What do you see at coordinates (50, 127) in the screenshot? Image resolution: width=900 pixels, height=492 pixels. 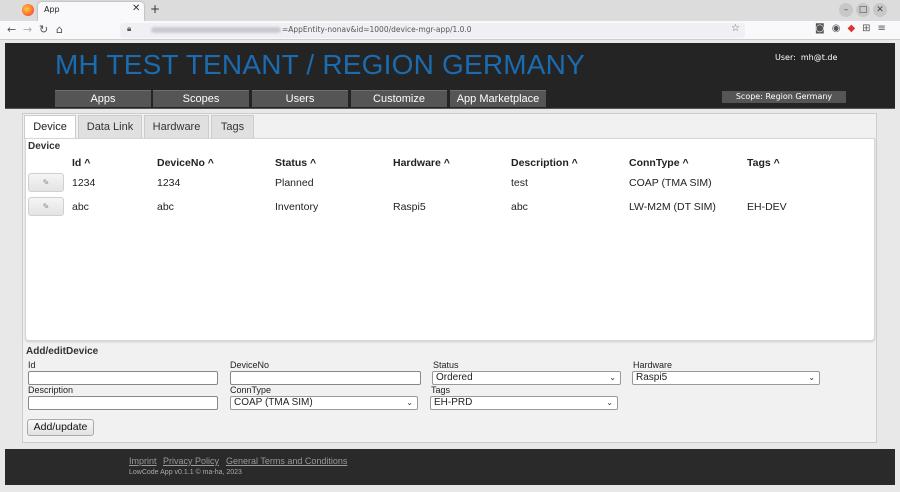 I see `tab-device: Device` at bounding box center [50, 127].